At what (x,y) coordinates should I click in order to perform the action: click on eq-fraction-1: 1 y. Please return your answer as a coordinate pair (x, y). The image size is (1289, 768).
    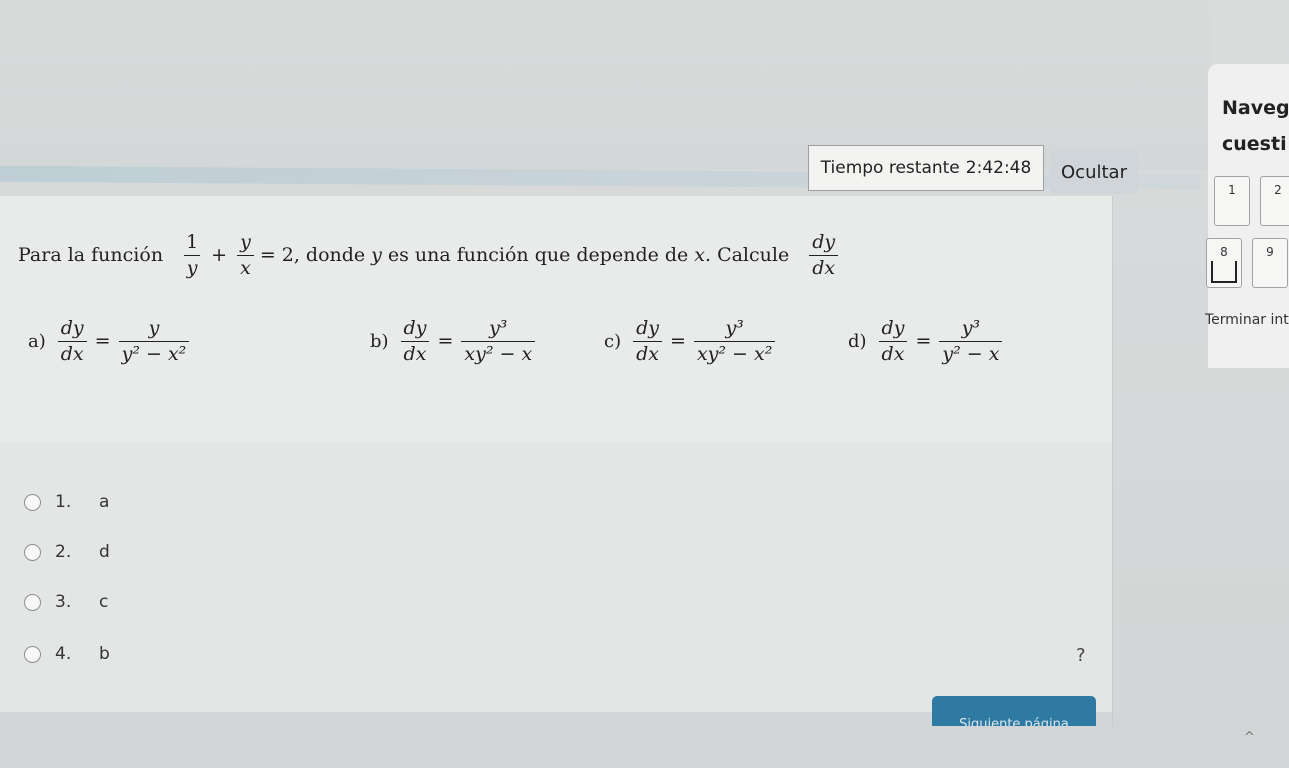
    Looking at the image, I should click on (192, 255).